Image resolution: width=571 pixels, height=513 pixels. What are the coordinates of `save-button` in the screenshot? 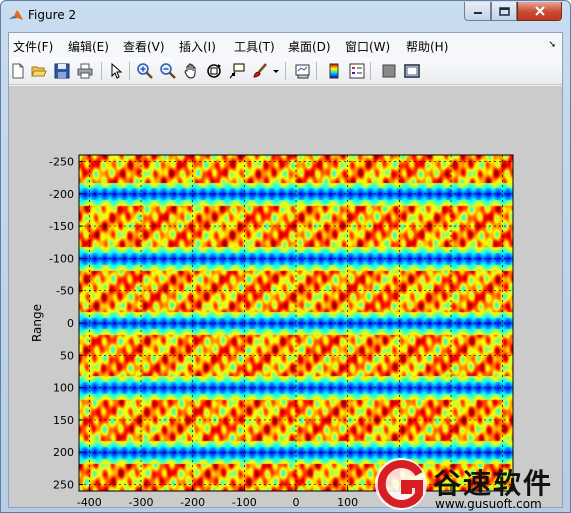 It's located at (62, 71).